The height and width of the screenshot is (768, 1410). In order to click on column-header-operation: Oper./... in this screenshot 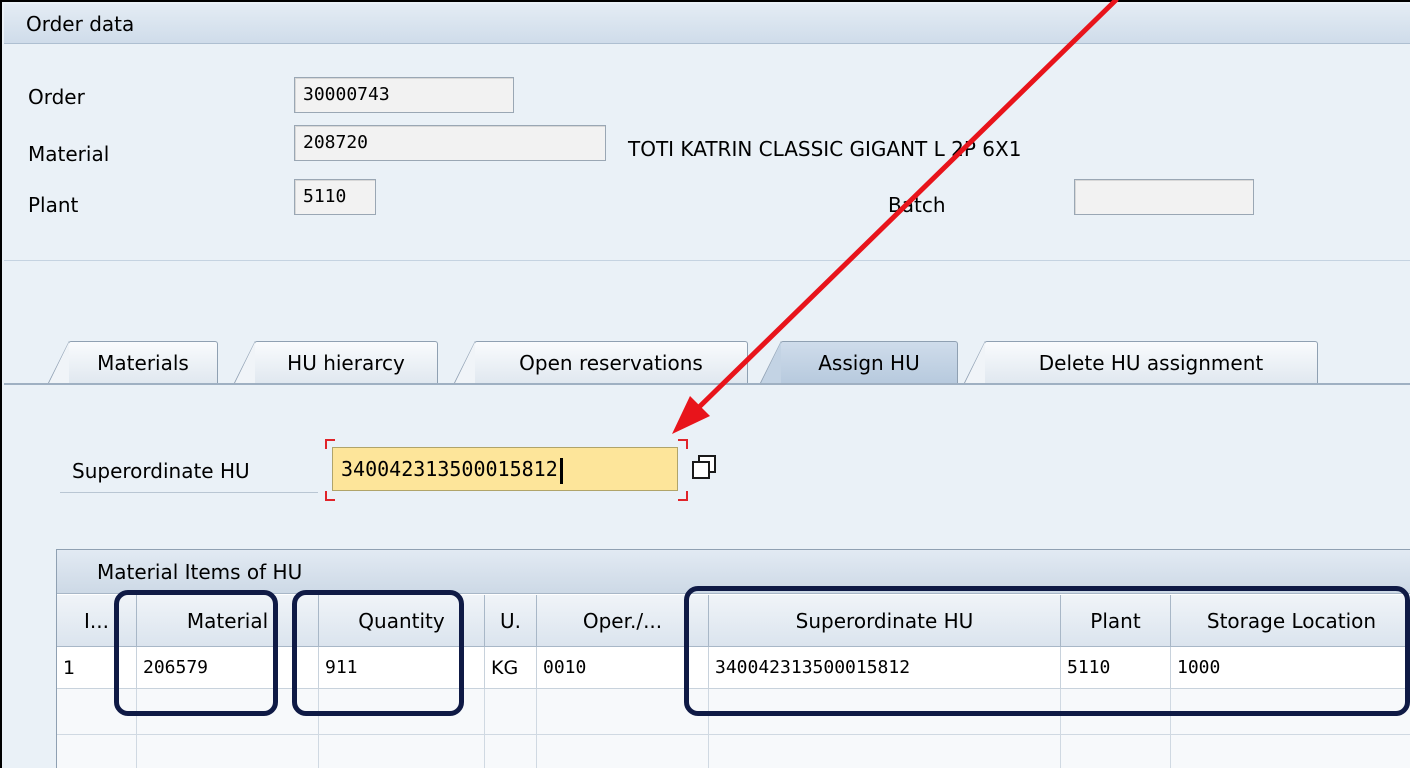, I will do `click(623, 621)`.